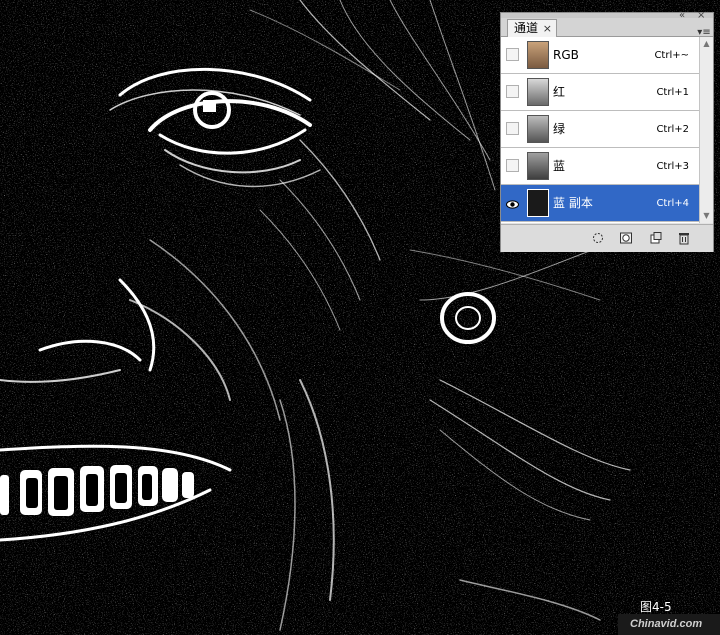 This screenshot has width=720, height=635. Describe the element at coordinates (706, 130) in the screenshot. I see `channel-list-scrollbar: ▲ ▼` at that location.